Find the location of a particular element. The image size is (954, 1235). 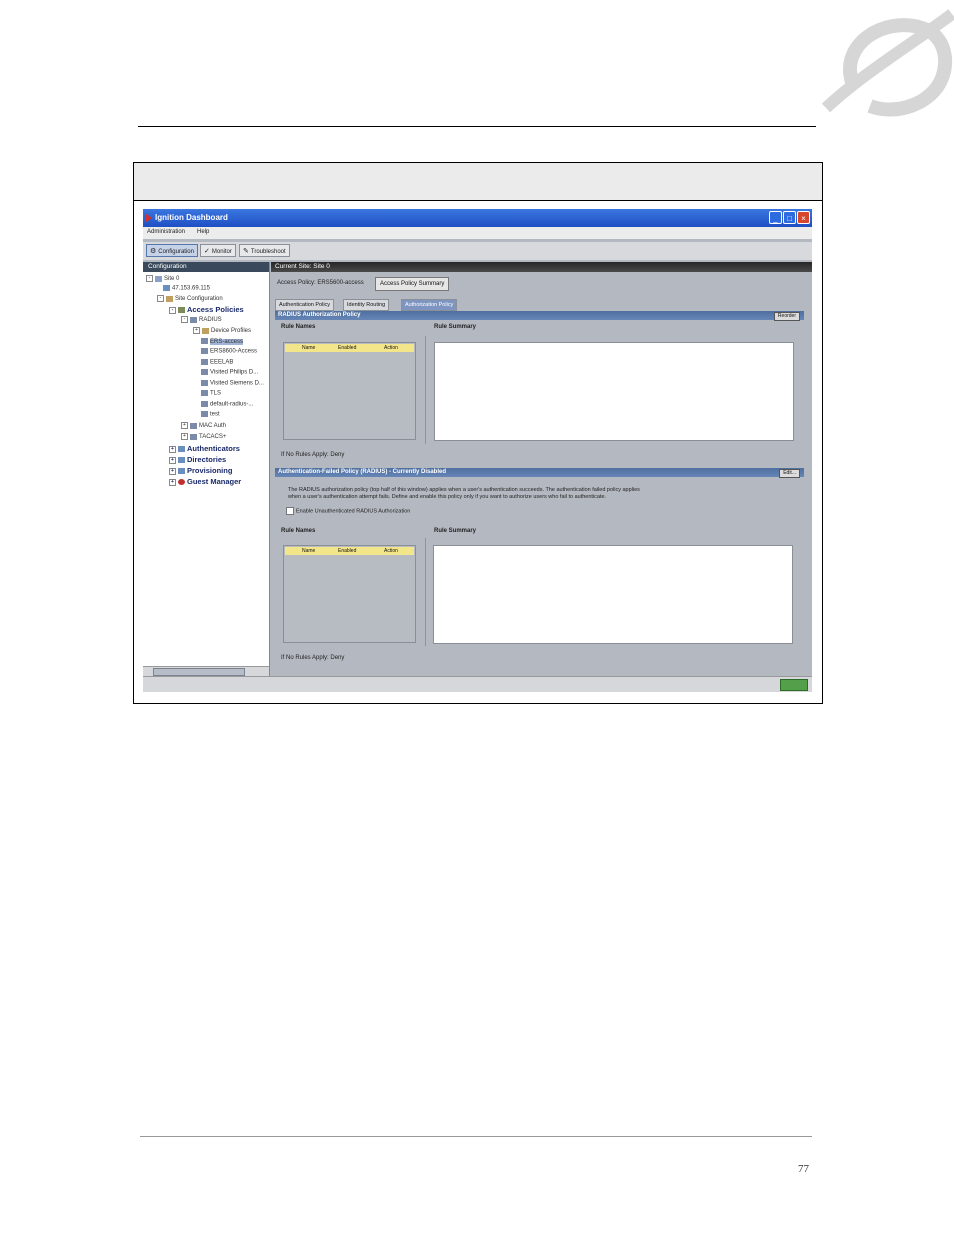

rule-summary-label: Rule Summary is located at coordinates (455, 327).